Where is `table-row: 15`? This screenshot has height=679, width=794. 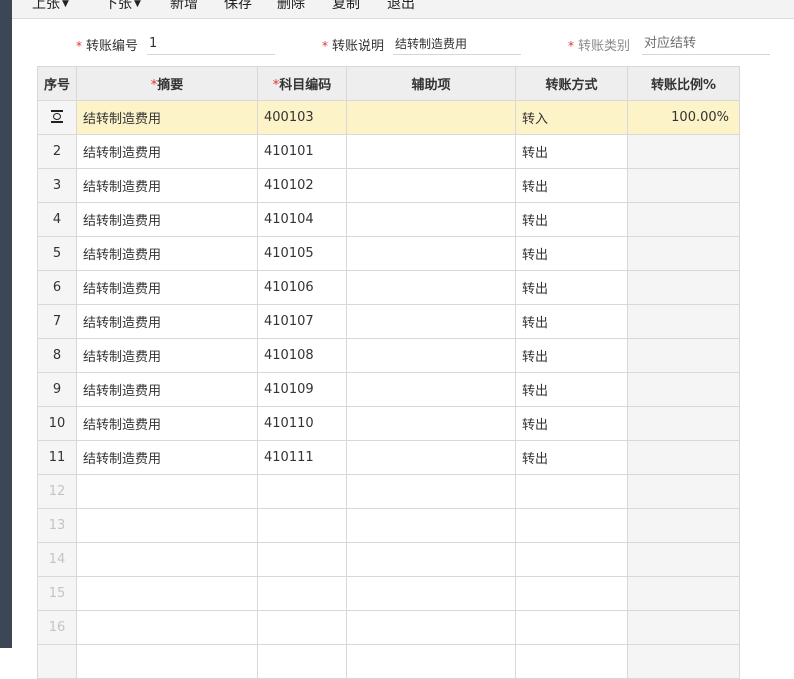
table-row: 15 is located at coordinates (388, 593).